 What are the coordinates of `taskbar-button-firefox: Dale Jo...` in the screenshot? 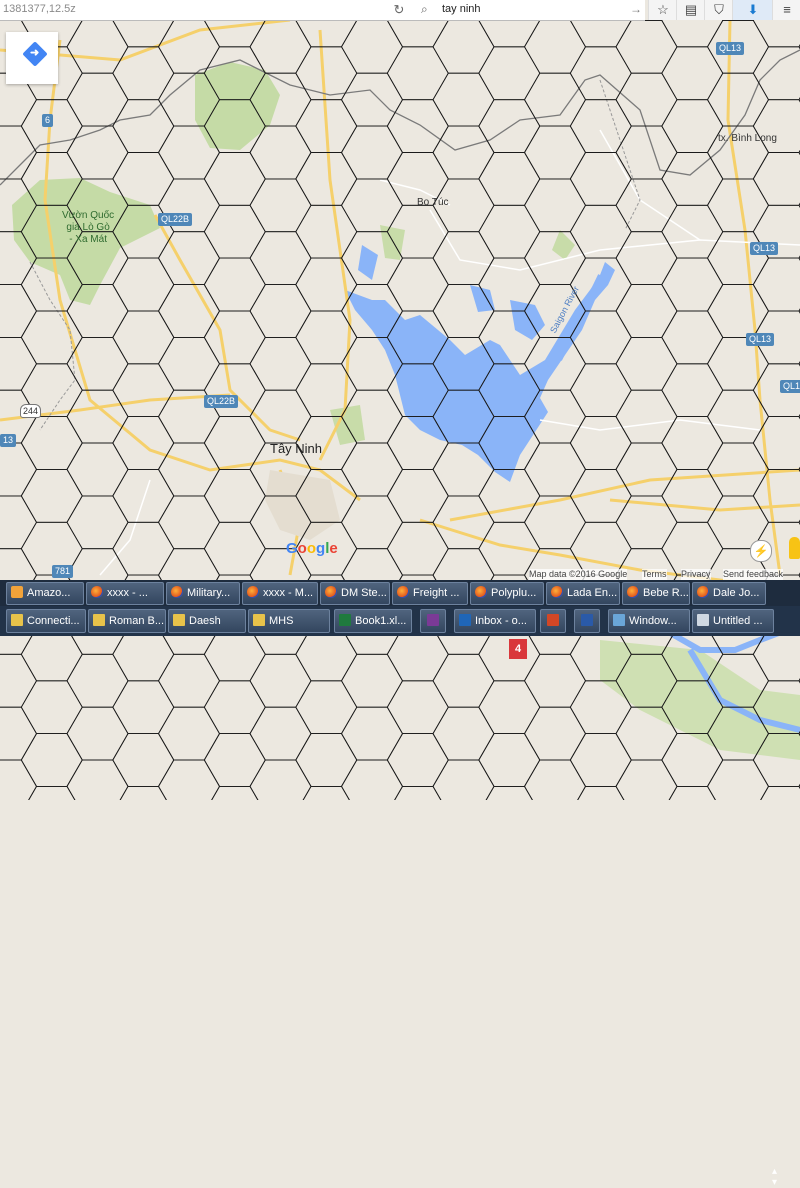 It's located at (729, 593).